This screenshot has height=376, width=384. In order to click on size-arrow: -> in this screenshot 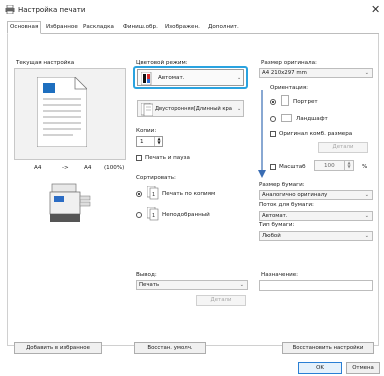, I will do `click(65, 168)`.